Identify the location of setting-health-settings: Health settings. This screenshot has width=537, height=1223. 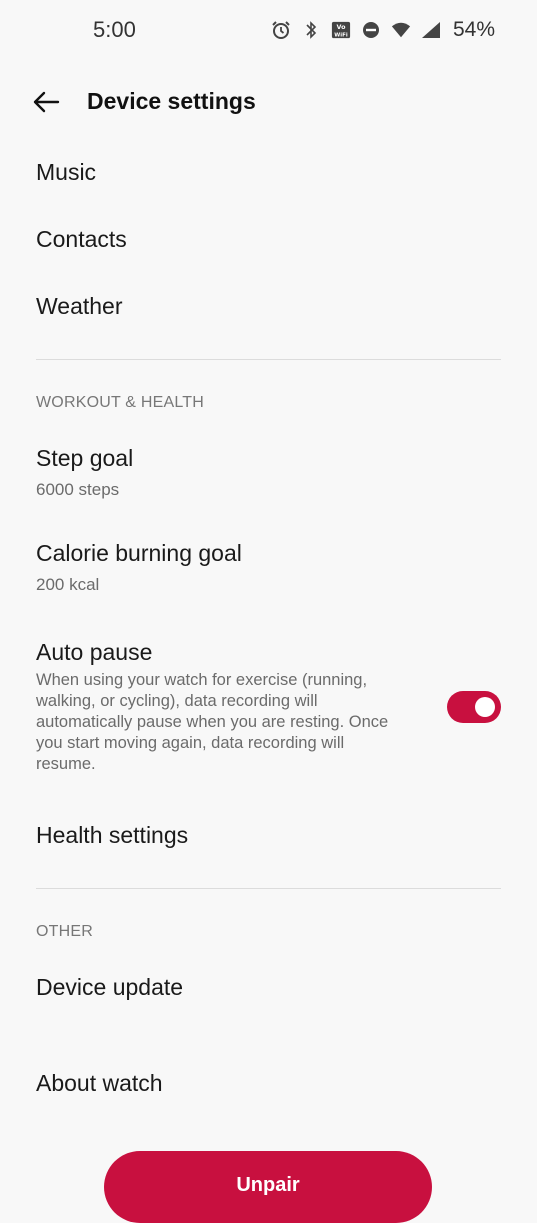
(268, 835).